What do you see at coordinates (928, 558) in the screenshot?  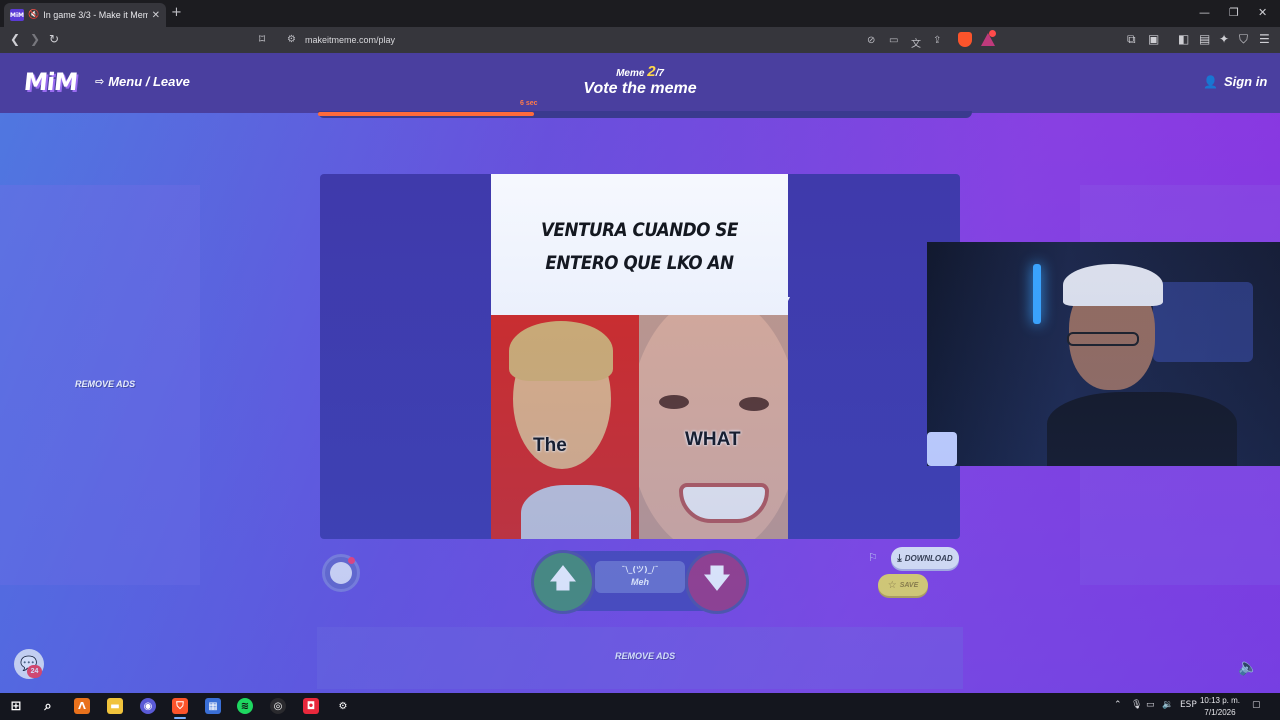 I see `download-label: DOWNLOAD` at bounding box center [928, 558].